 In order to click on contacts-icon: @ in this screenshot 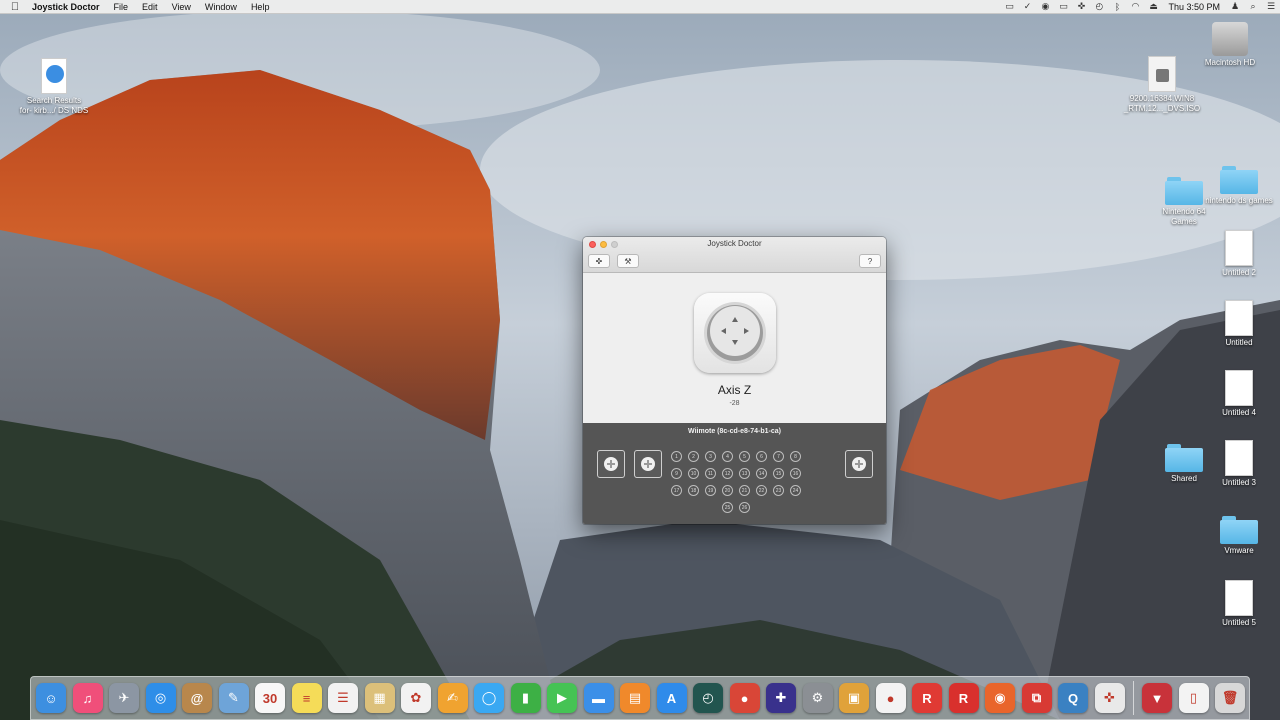, I will do `click(197, 698)`.